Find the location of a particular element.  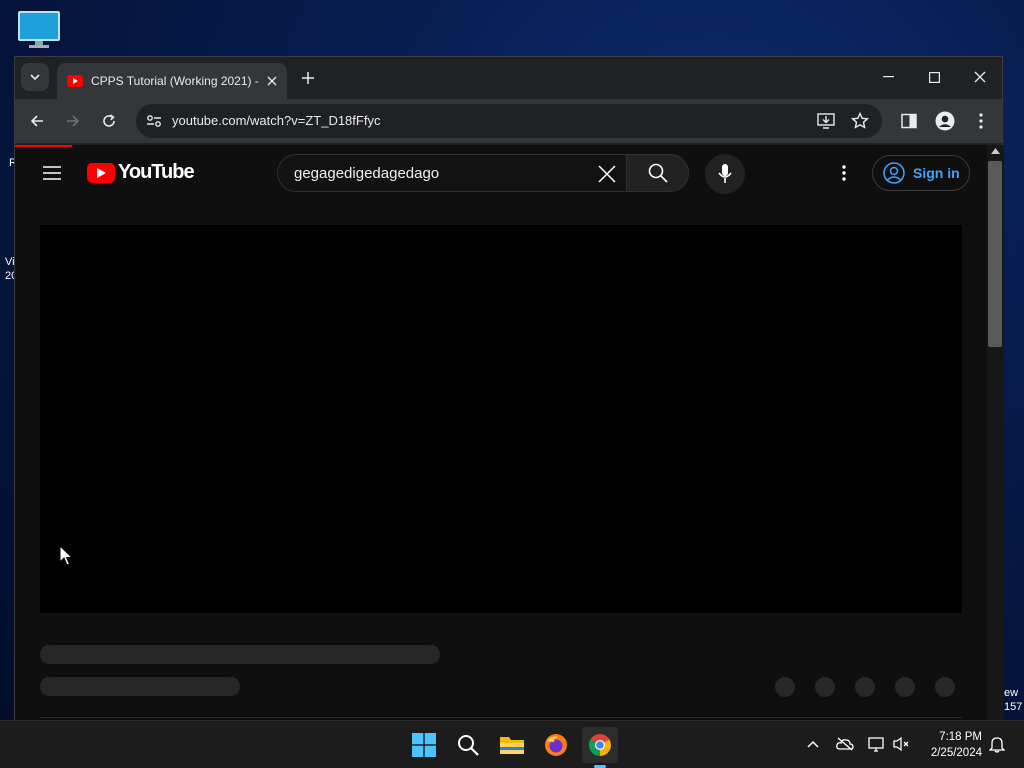

browser-menu-button is located at coordinates (981, 121).